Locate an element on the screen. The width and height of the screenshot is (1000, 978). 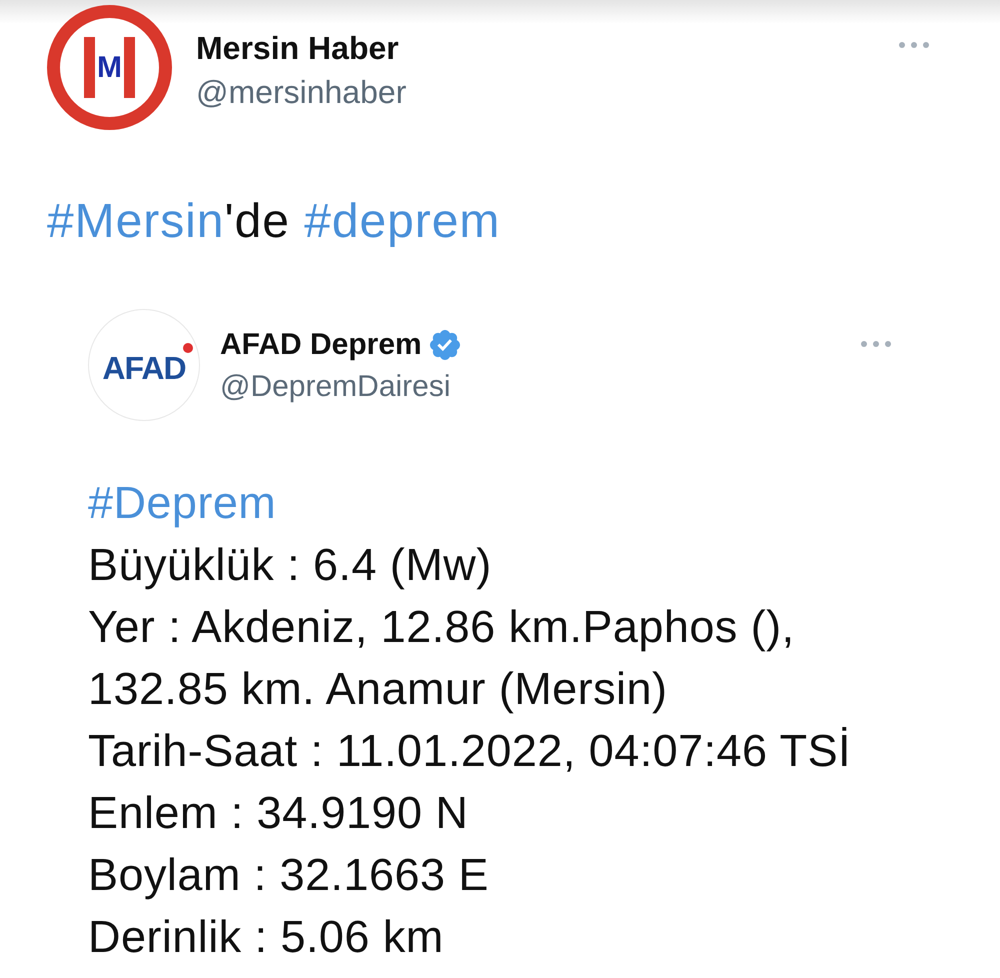
hashtag-link: #Mersin is located at coordinates (135, 221).